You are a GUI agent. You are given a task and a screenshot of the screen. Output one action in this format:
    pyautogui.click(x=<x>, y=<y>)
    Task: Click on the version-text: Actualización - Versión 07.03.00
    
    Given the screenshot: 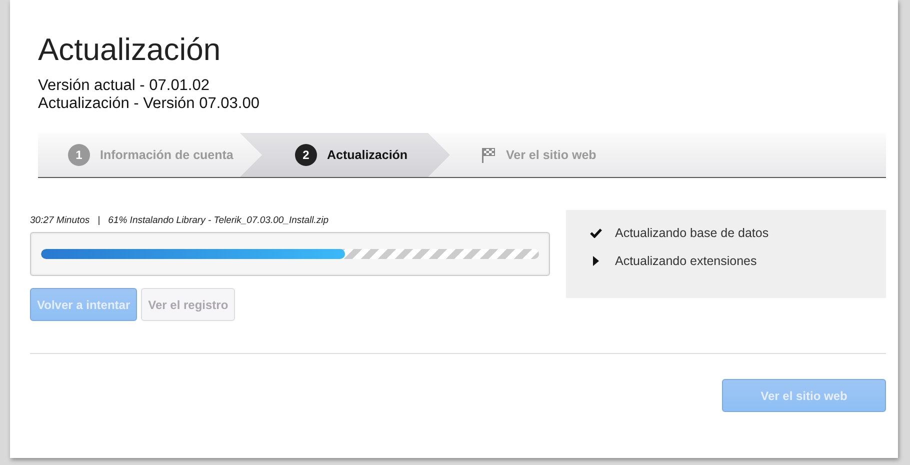 What is the action you would take?
    pyautogui.click(x=148, y=104)
    